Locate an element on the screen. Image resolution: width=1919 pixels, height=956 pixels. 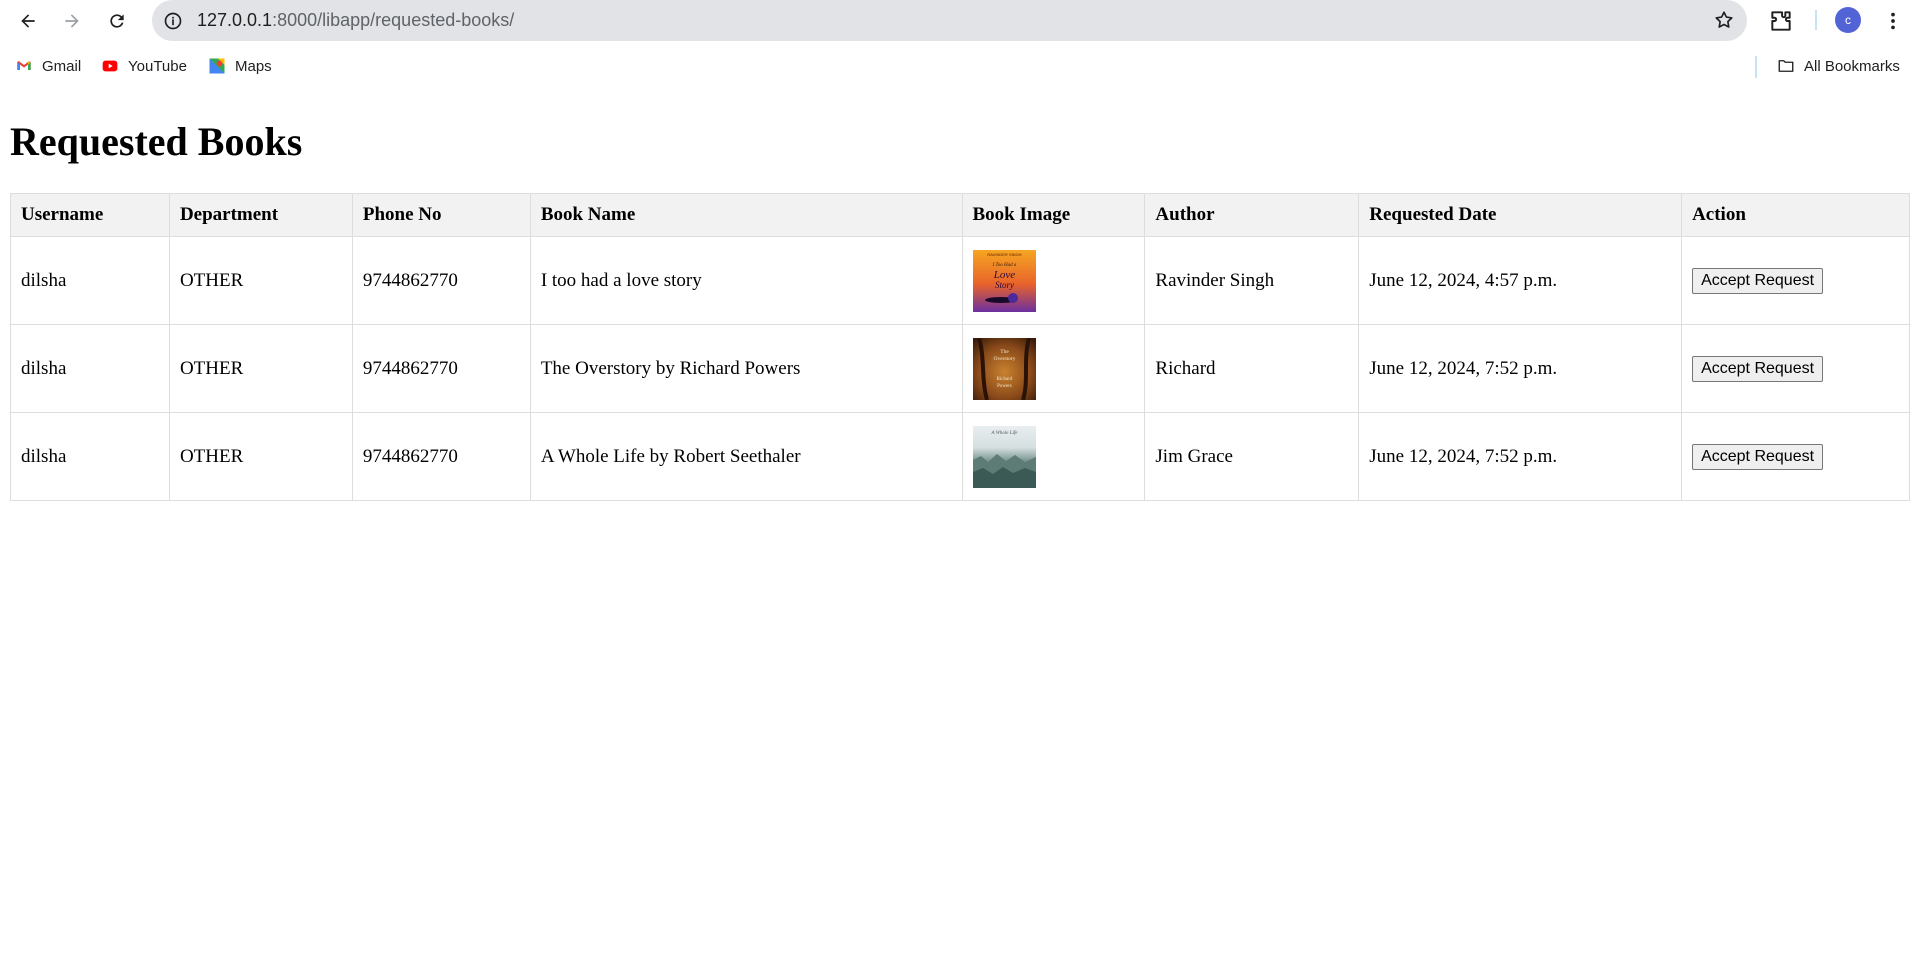
book-cover-image: RAVINDER SINGH I Too Had a Love Story is located at coordinates (1004, 280).